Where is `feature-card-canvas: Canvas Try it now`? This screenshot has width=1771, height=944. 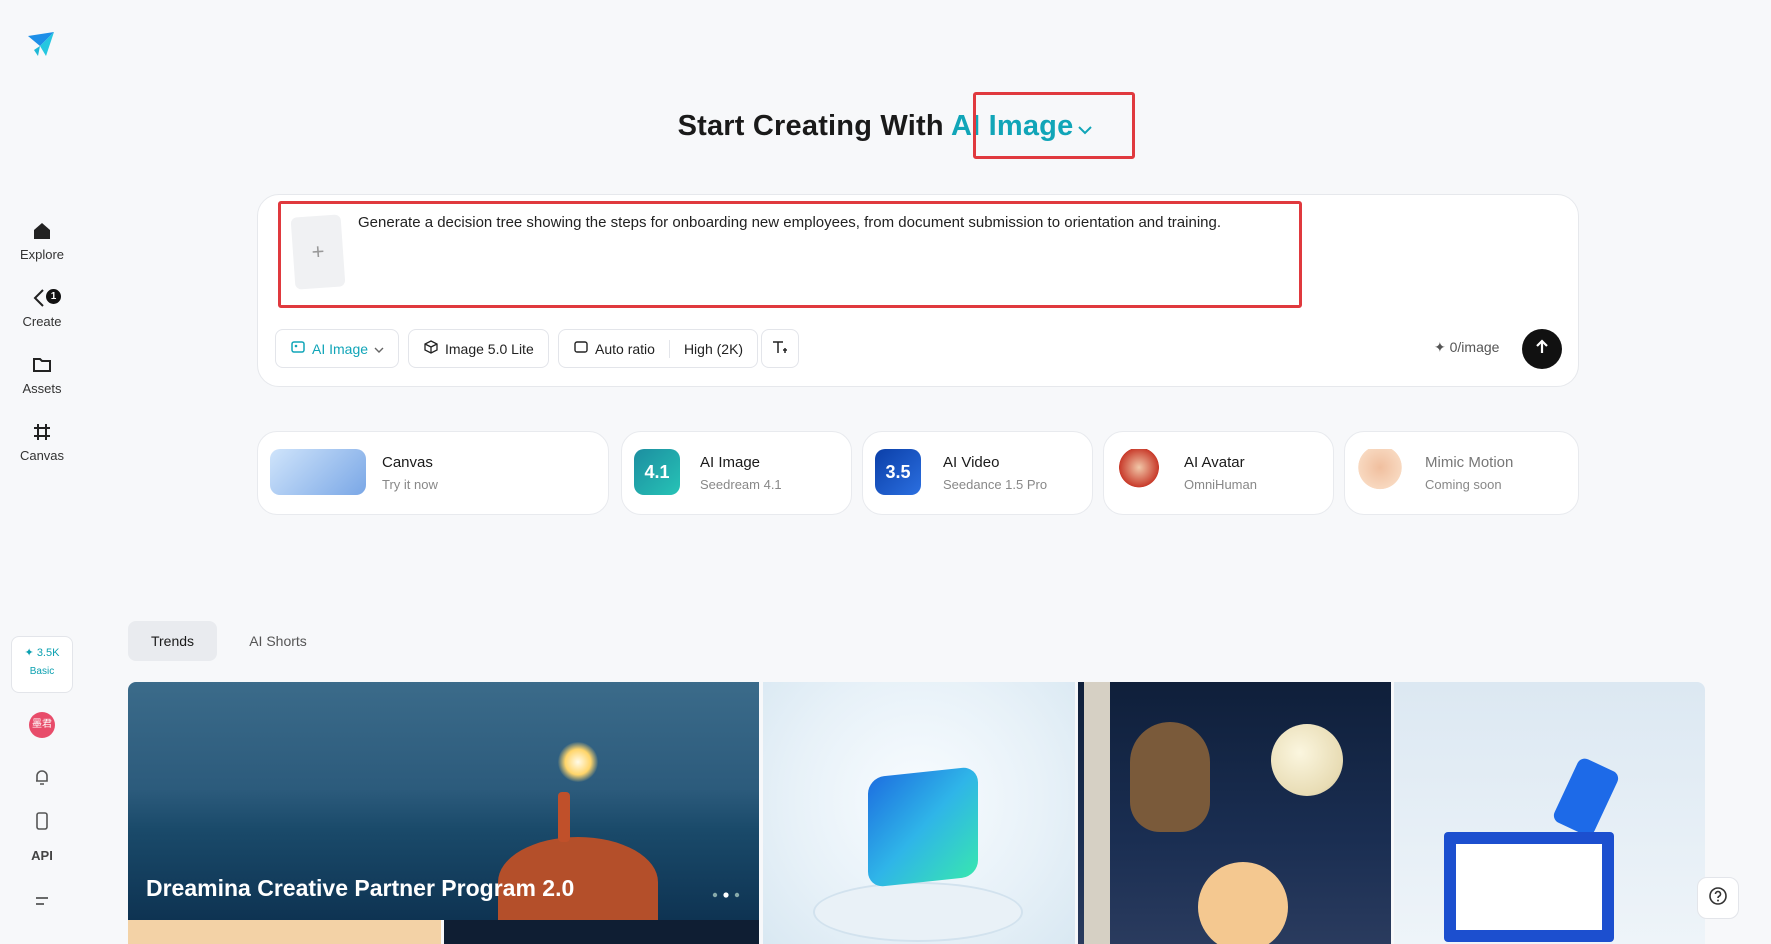 feature-card-canvas: Canvas Try it now is located at coordinates (433, 473).